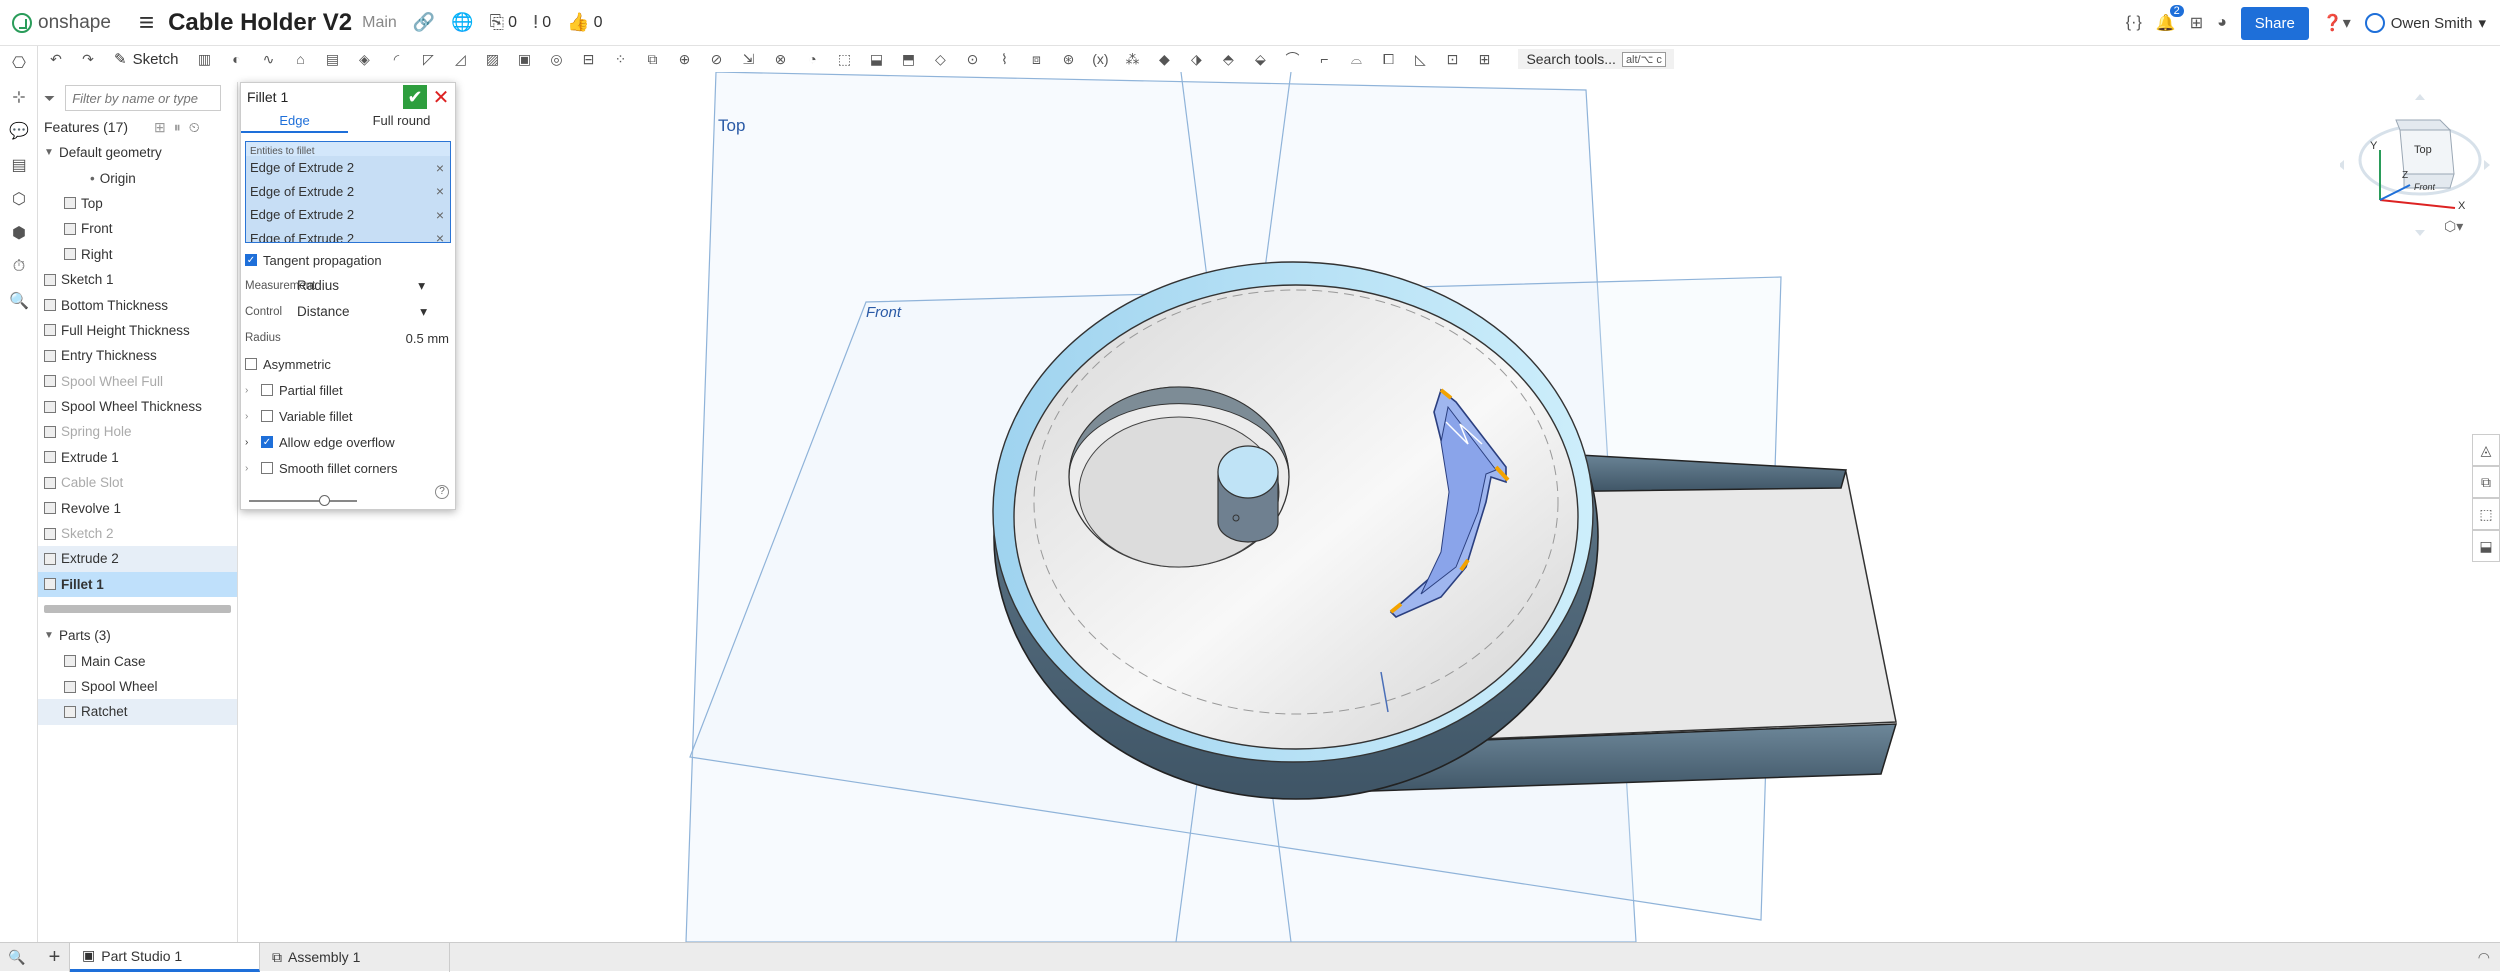 The width and height of the screenshot is (2500, 972). I want to click on learning-icon: ◕, so click(2222, 23).